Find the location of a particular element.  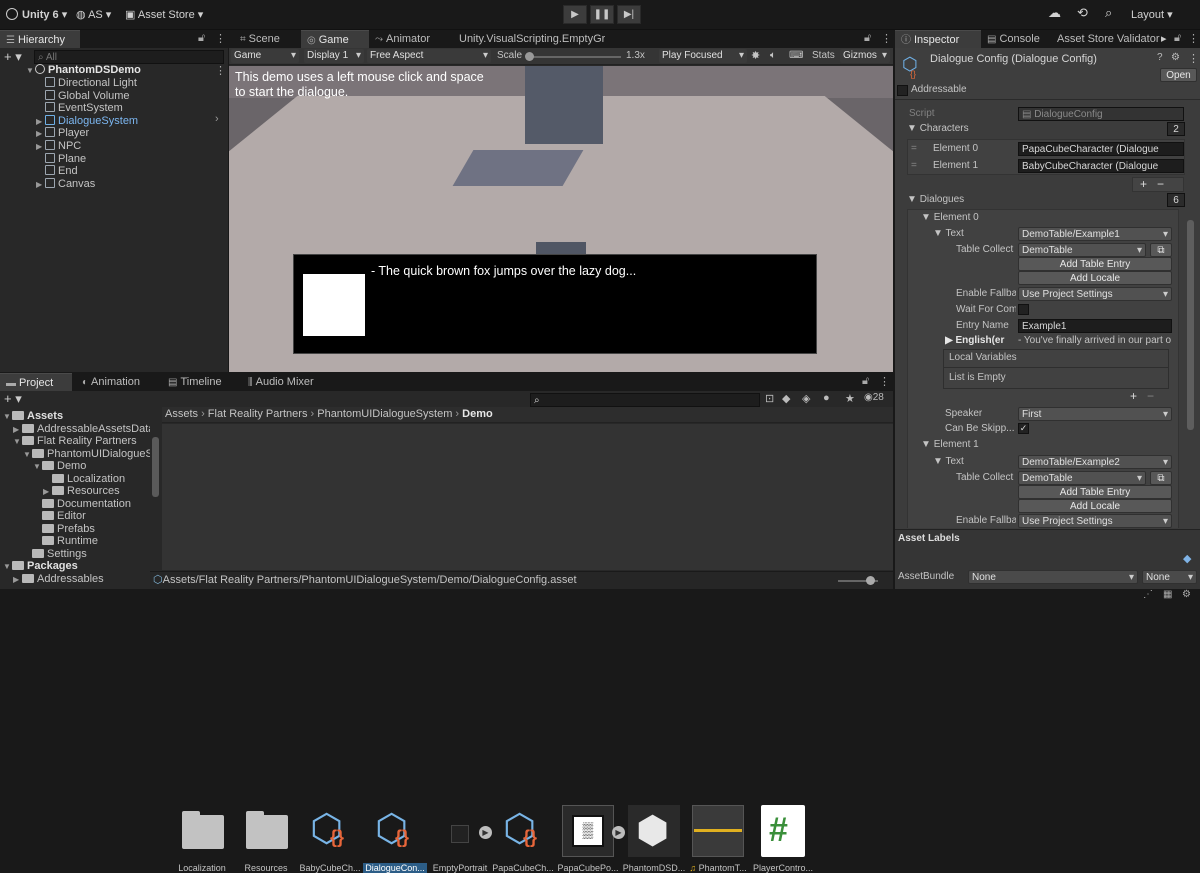

mute-audio-icon: 🔈︎ is located at coordinates (773, 56).